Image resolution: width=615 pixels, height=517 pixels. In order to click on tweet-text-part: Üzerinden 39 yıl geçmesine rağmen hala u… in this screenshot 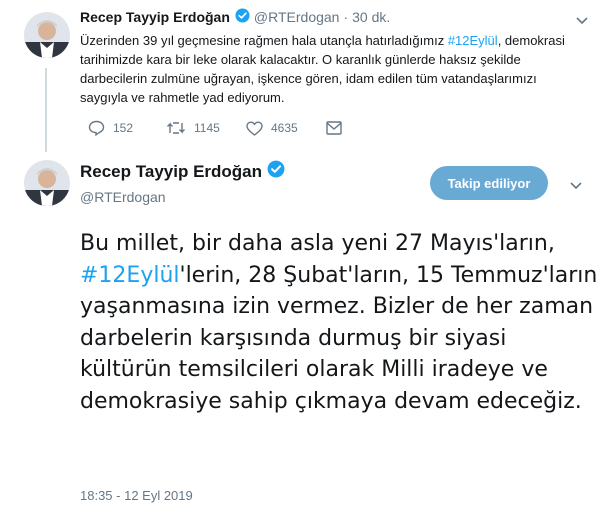, I will do `click(264, 40)`.